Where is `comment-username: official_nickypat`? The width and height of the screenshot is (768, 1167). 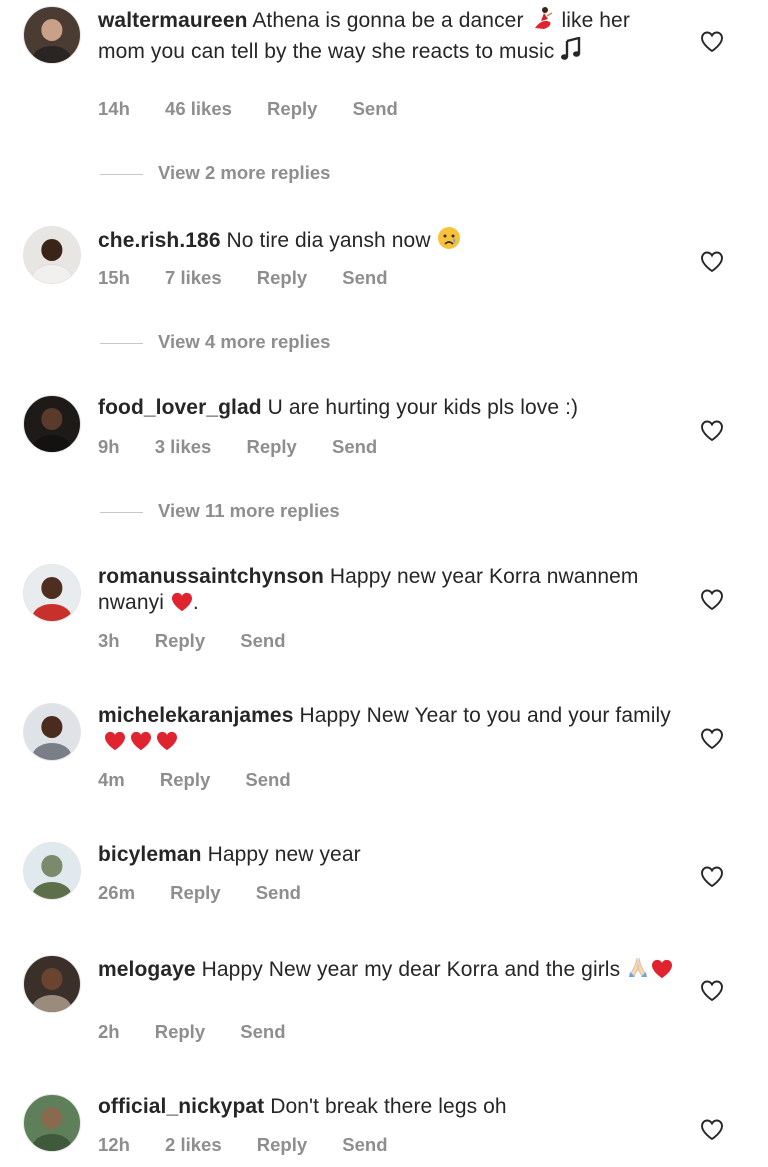
comment-username: official_nickypat is located at coordinates (181, 1106).